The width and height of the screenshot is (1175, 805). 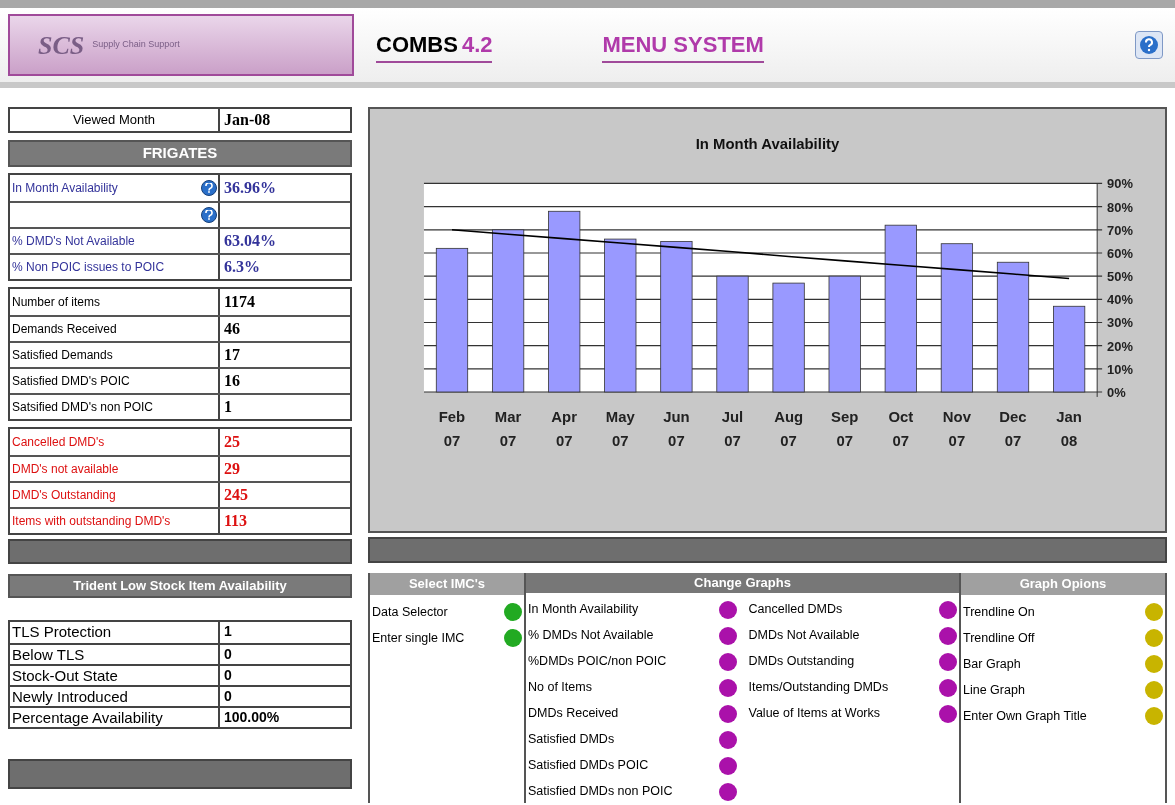 What do you see at coordinates (242, 267) in the screenshot?
I see `metric-value: 6.3%` at bounding box center [242, 267].